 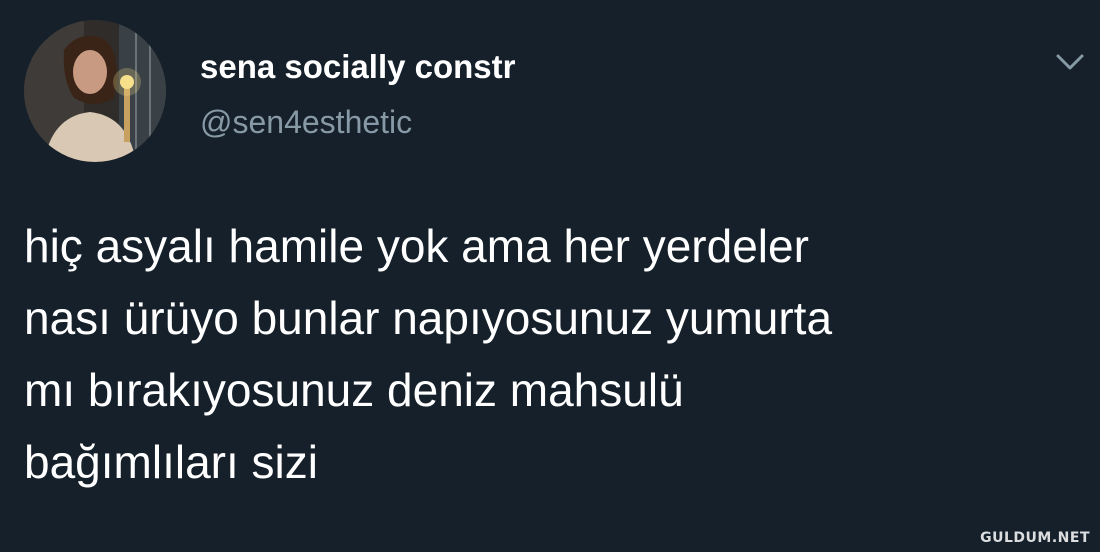 What do you see at coordinates (357, 67) in the screenshot?
I see `display-name: sena socially constr` at bounding box center [357, 67].